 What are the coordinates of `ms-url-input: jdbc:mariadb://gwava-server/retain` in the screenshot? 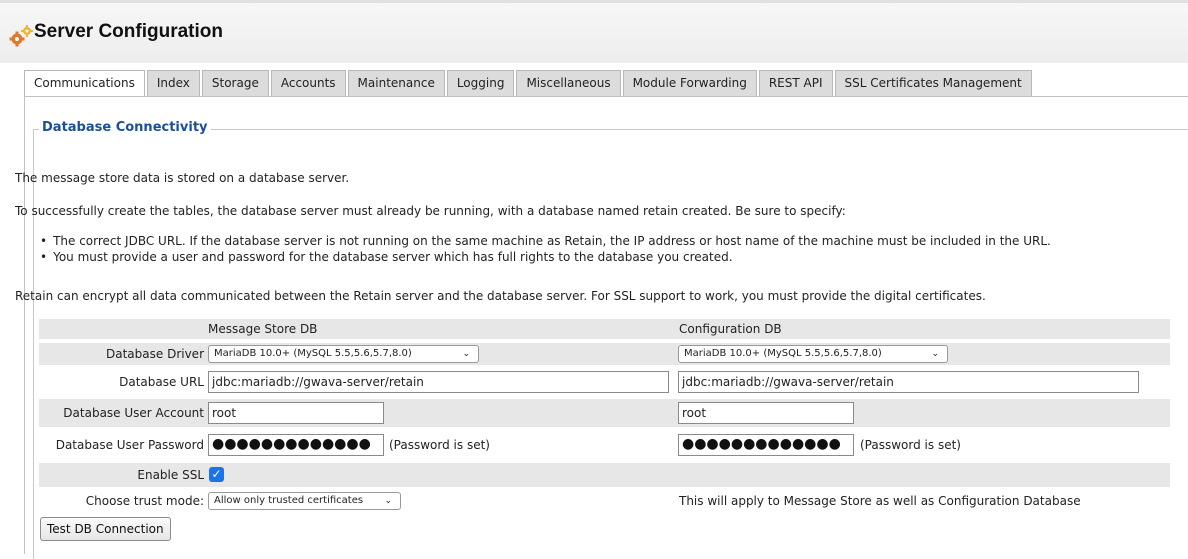 It's located at (438, 382).